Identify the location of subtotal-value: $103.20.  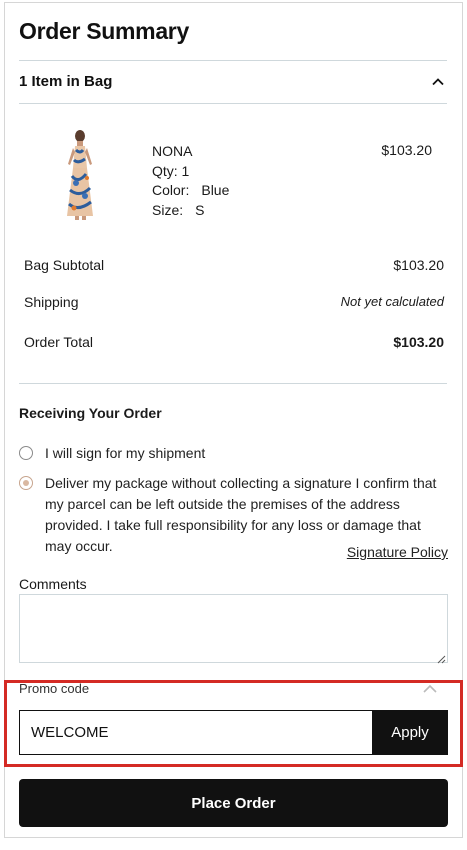
(418, 265).